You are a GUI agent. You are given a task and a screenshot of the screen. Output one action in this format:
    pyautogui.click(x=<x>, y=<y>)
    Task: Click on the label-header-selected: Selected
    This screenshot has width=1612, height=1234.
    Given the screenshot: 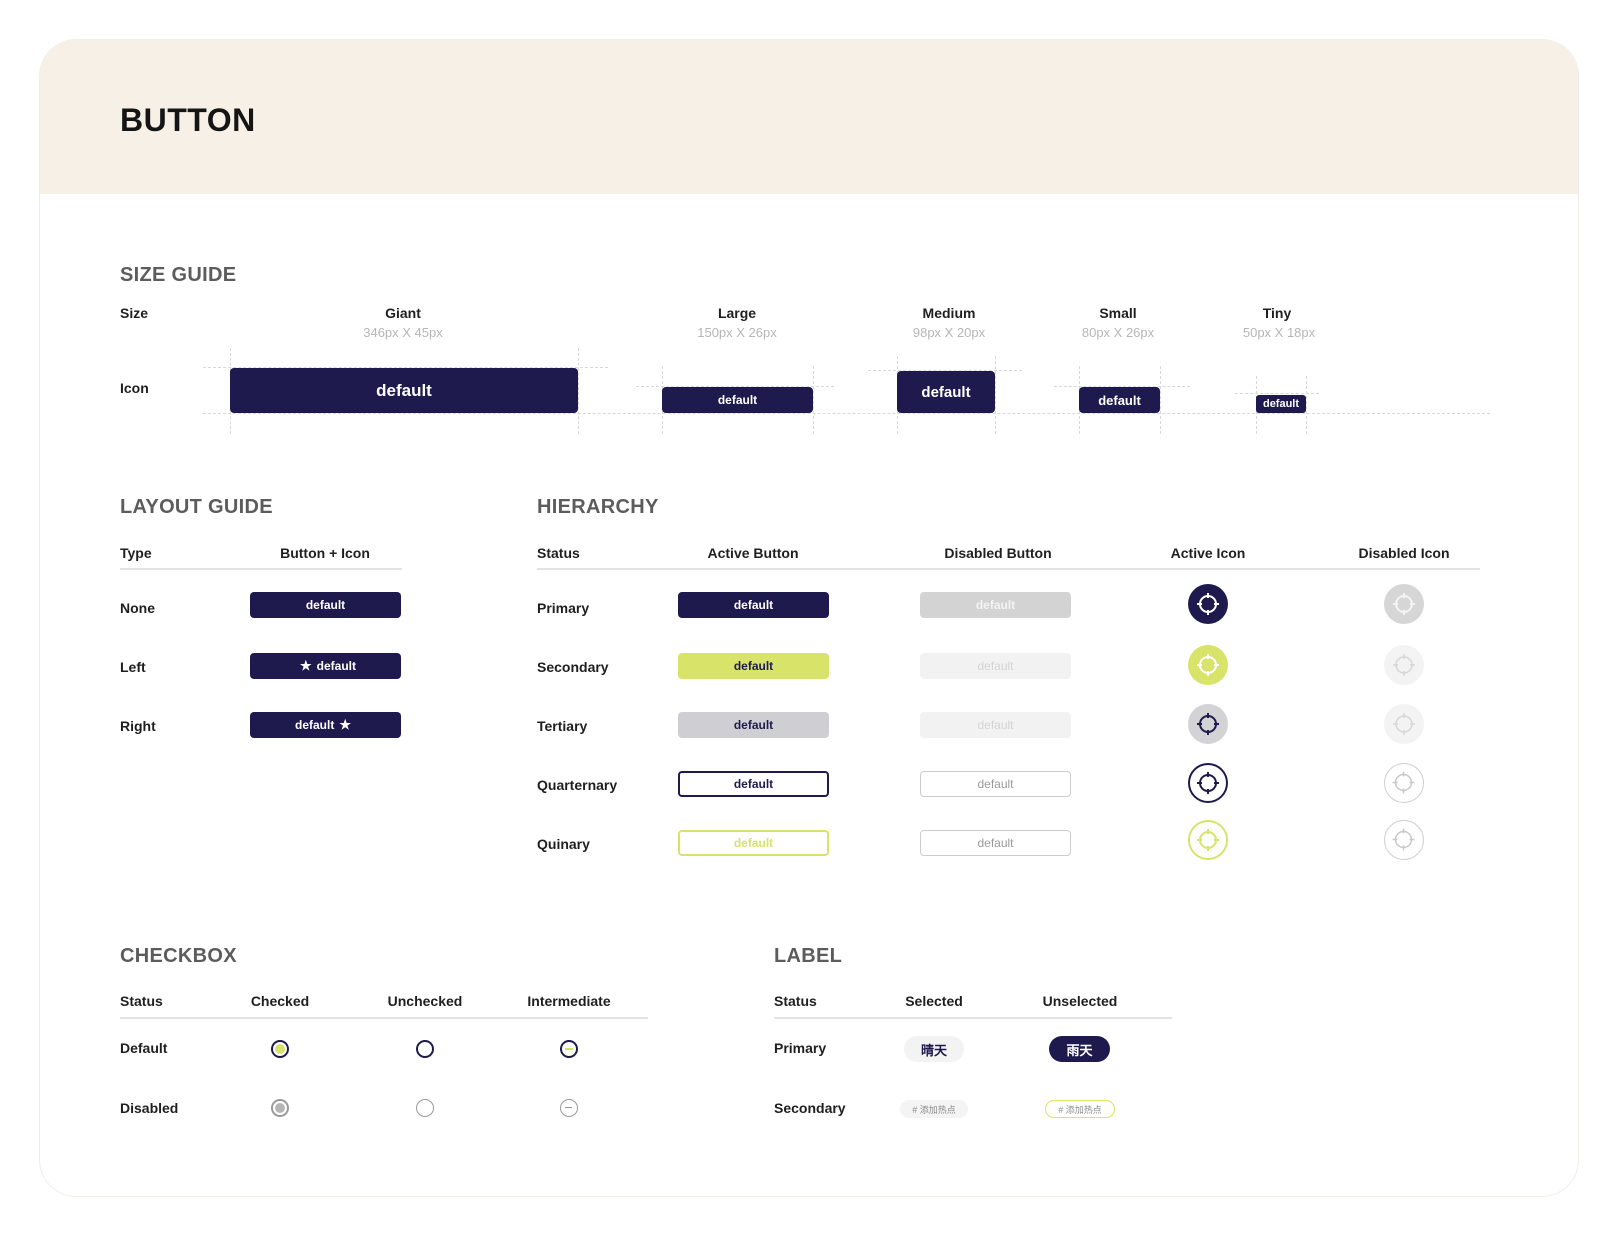 What is the action you would take?
    pyautogui.click(x=934, y=1001)
    